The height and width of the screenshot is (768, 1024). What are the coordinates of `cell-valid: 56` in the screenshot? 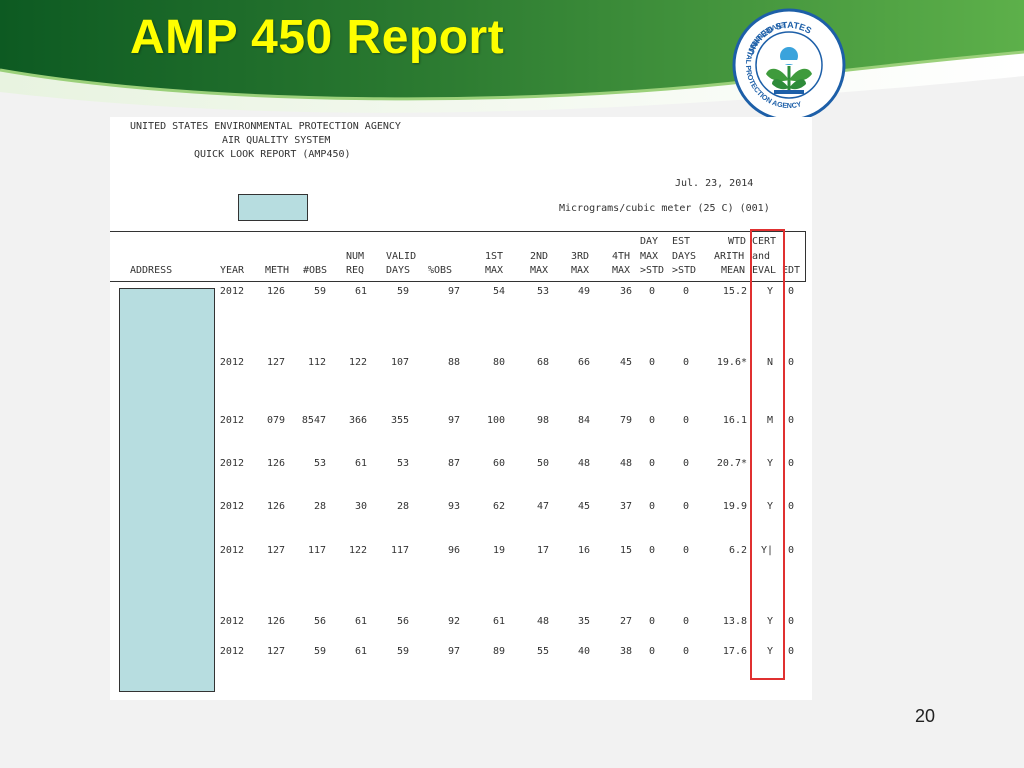 It's located at (402, 621).